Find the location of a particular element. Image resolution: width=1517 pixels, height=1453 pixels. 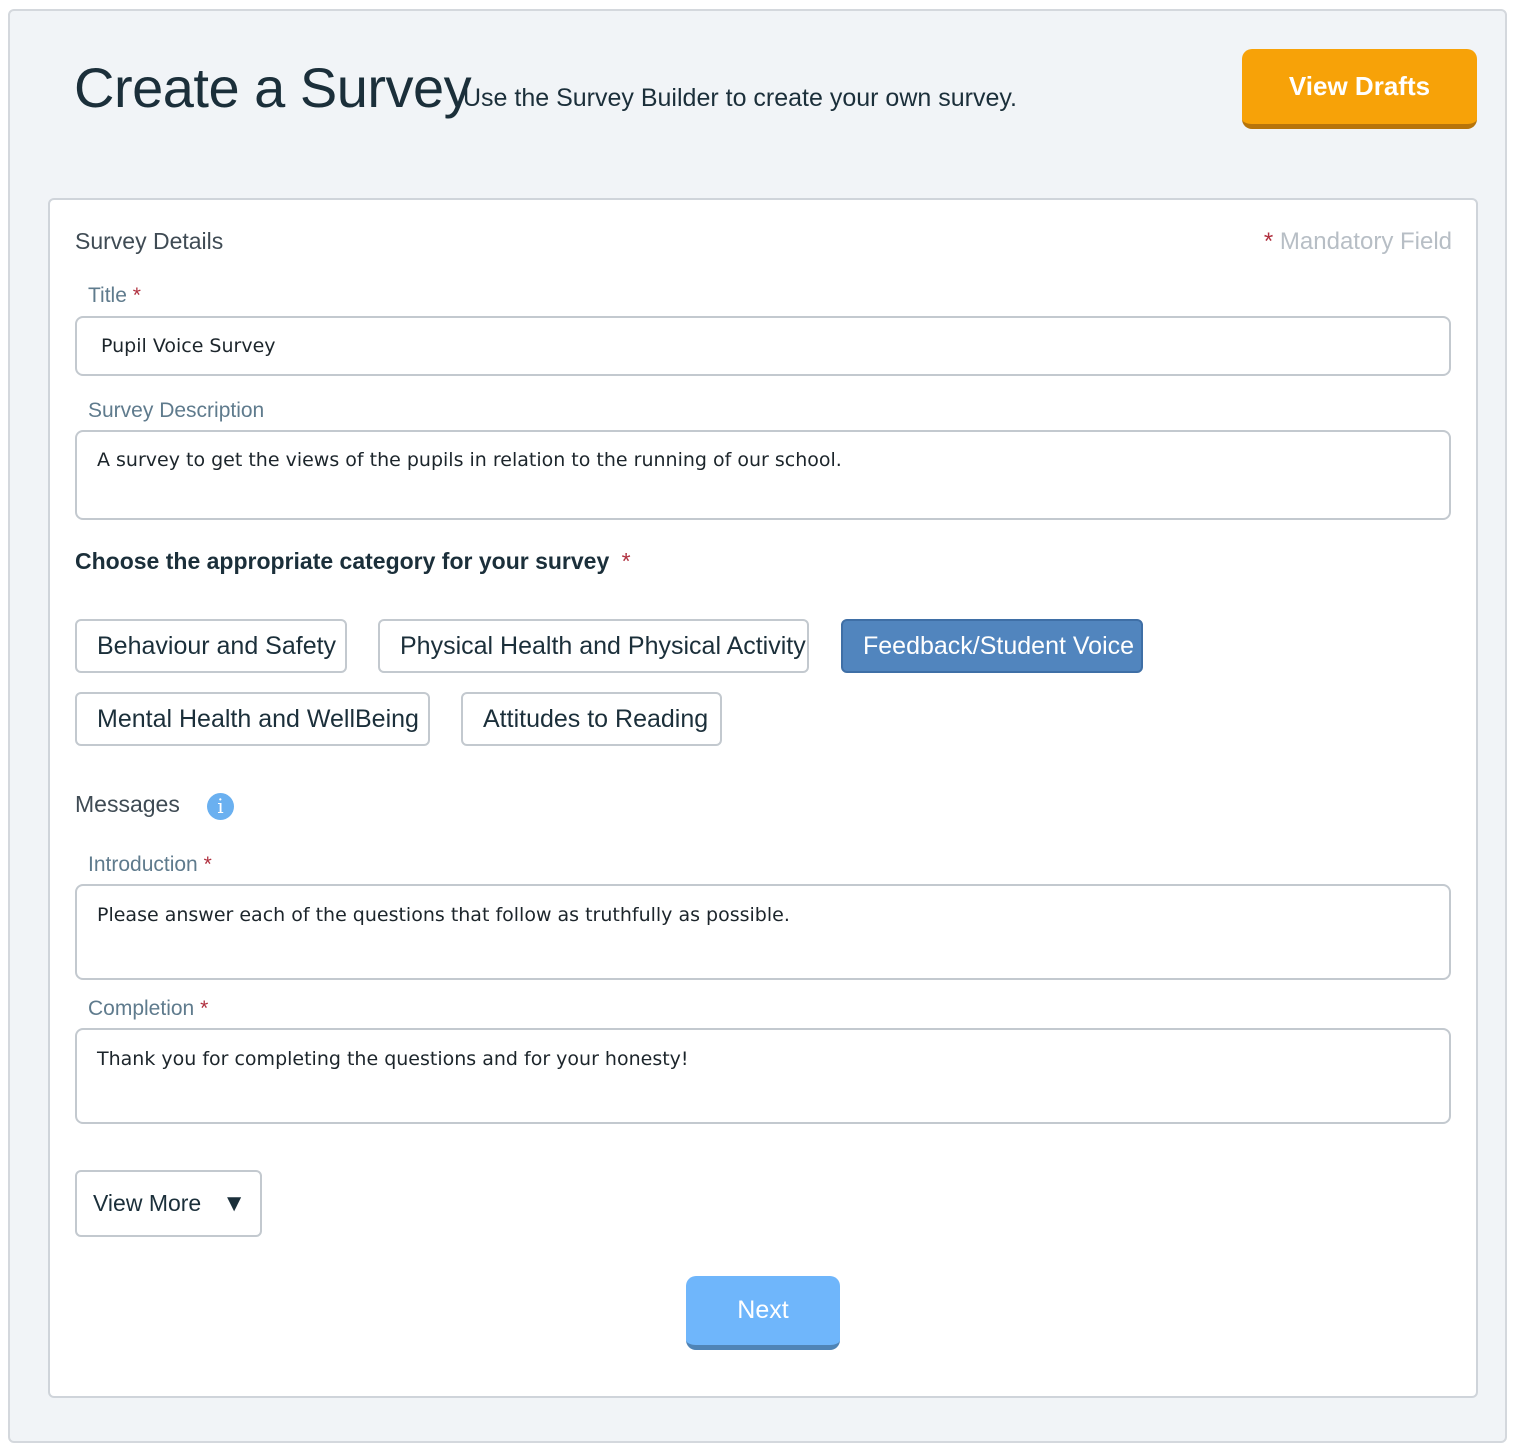

mandatory-field-note: * Mandatory Field is located at coordinates (1358, 242).